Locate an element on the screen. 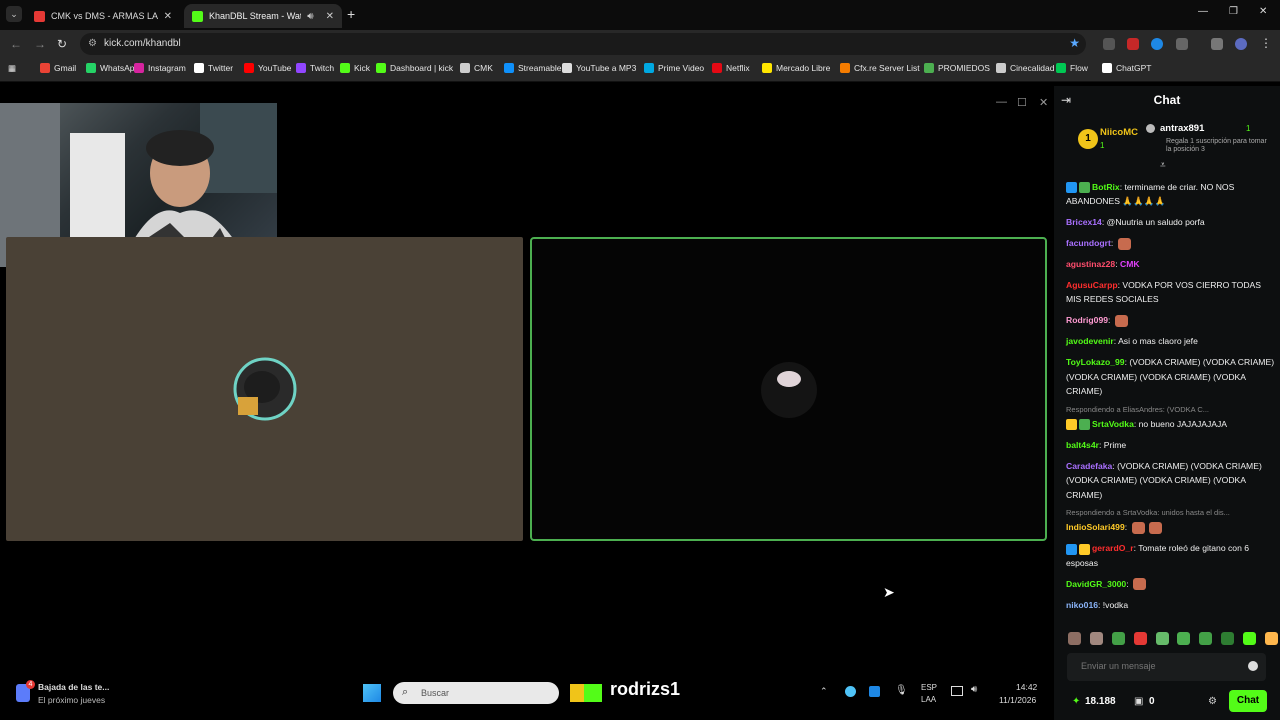 Image resolution: width=1280 pixels, height=720 pixels. chat-username: niko016 is located at coordinates (1082, 605).